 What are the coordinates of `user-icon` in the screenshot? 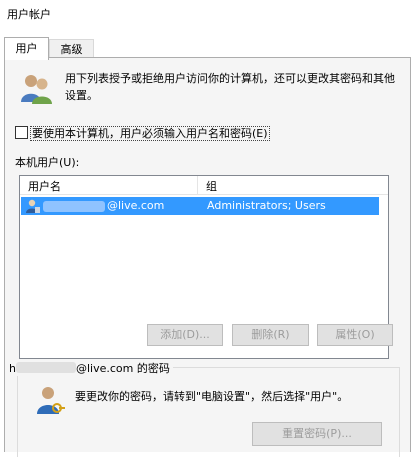 It's located at (33, 206).